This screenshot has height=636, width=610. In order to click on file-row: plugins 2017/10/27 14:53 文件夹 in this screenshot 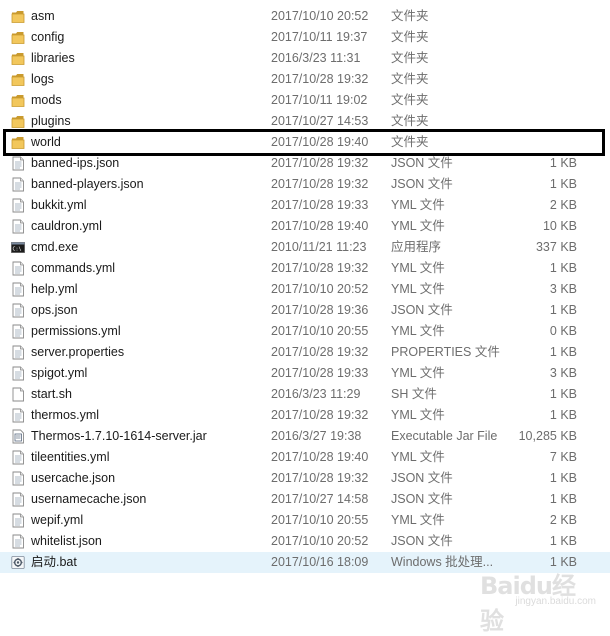, I will do `click(305, 121)`.